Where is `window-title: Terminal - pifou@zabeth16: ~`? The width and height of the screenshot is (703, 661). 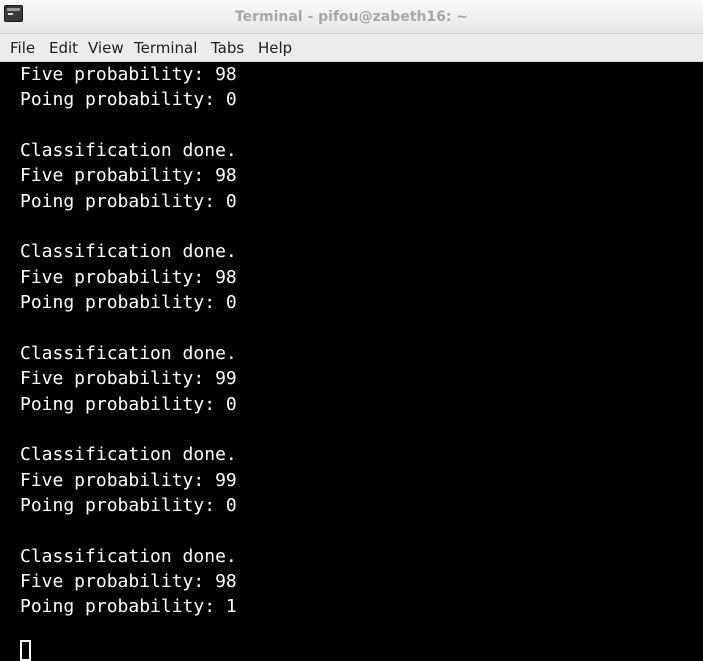
window-title: Terminal - pifou@zabeth16: ~ is located at coordinates (351, 17).